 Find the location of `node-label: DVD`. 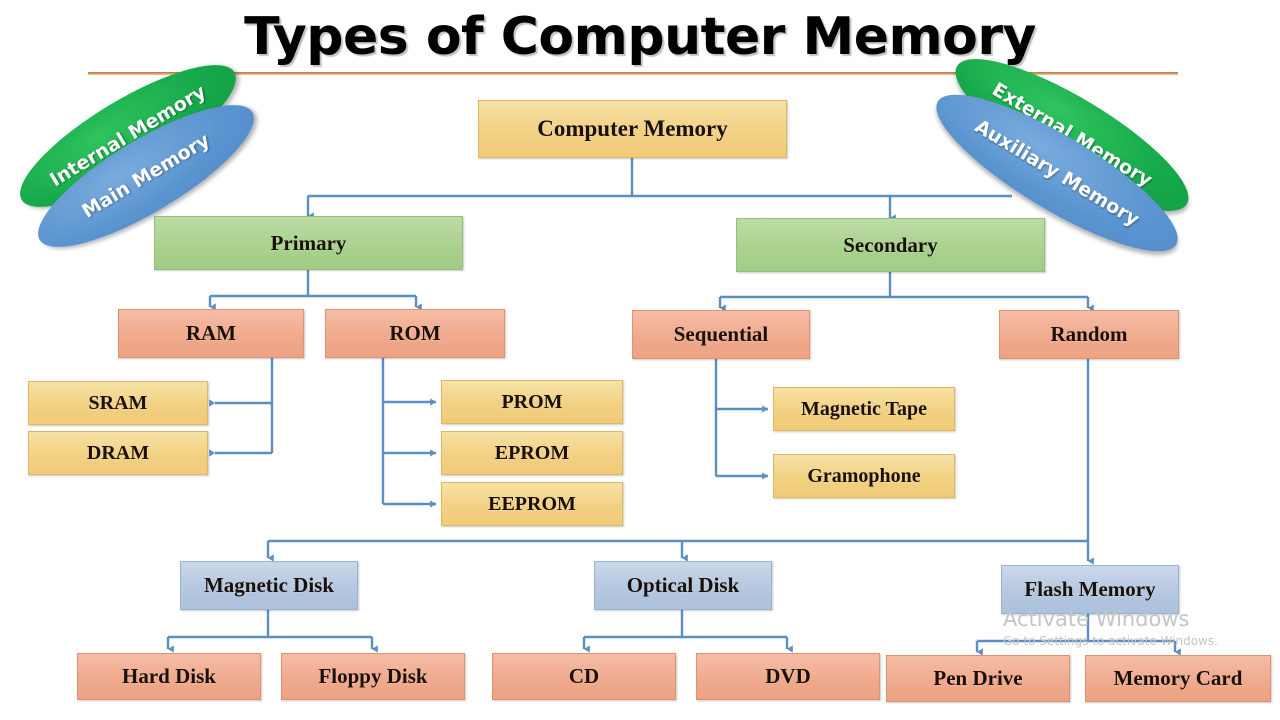

node-label: DVD is located at coordinates (788, 676).